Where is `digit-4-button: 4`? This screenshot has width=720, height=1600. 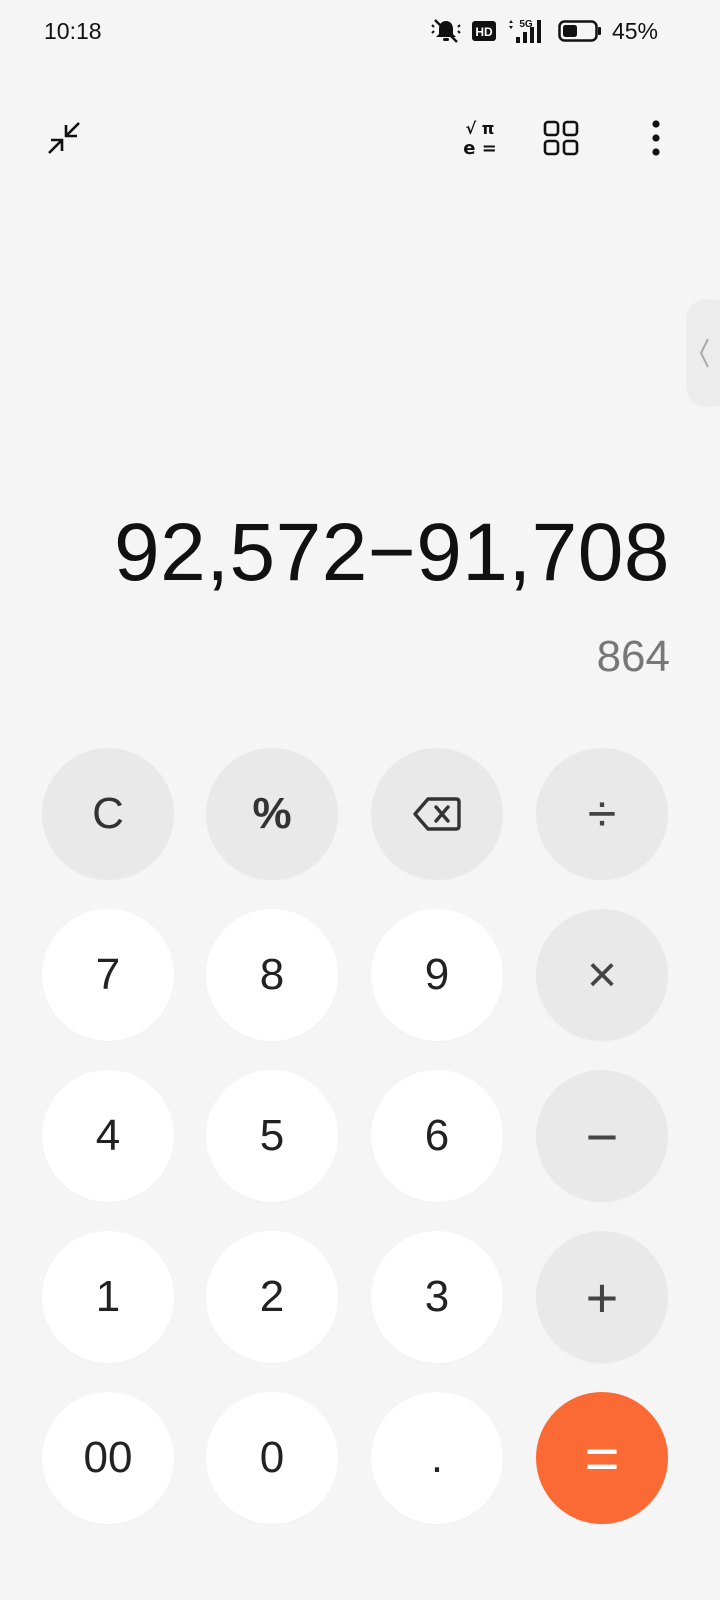
digit-4-button: 4 is located at coordinates (108, 1136).